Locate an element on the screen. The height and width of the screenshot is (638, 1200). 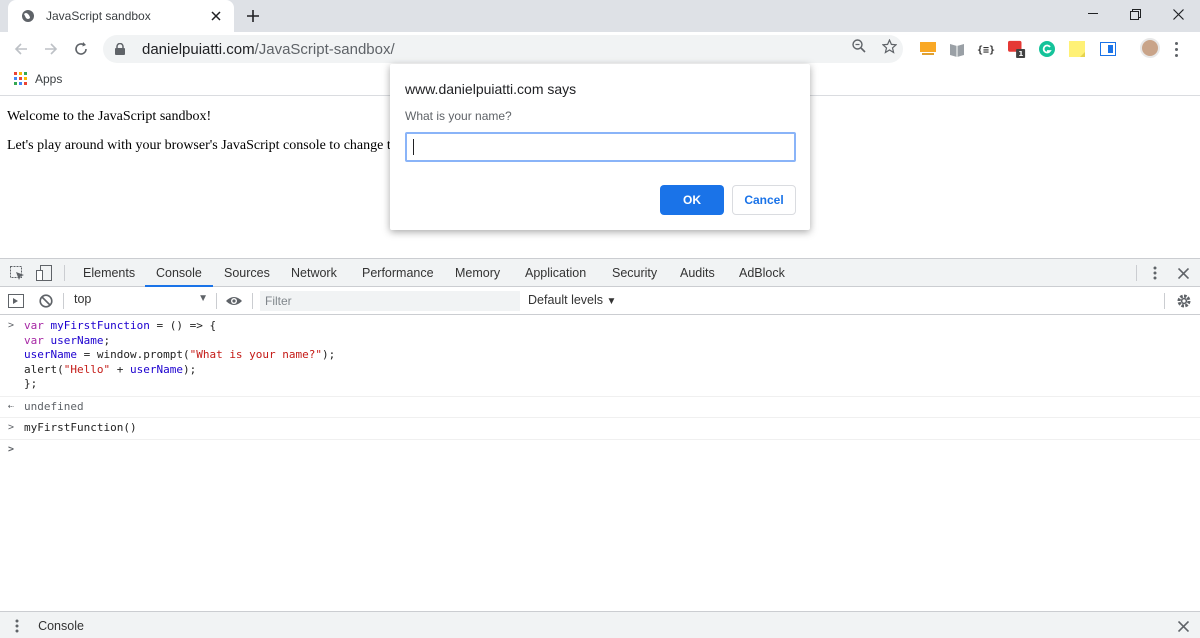
log-levels-dropdown: Default levels ▼ is located at coordinates (572, 300).